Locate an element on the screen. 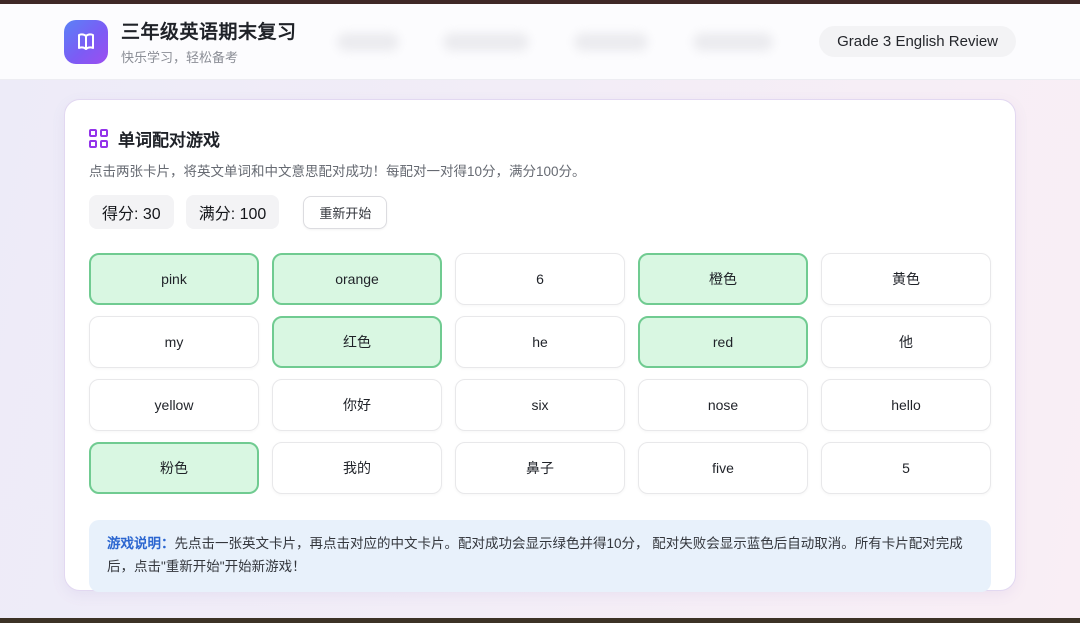  open-book-icon is located at coordinates (86, 42).